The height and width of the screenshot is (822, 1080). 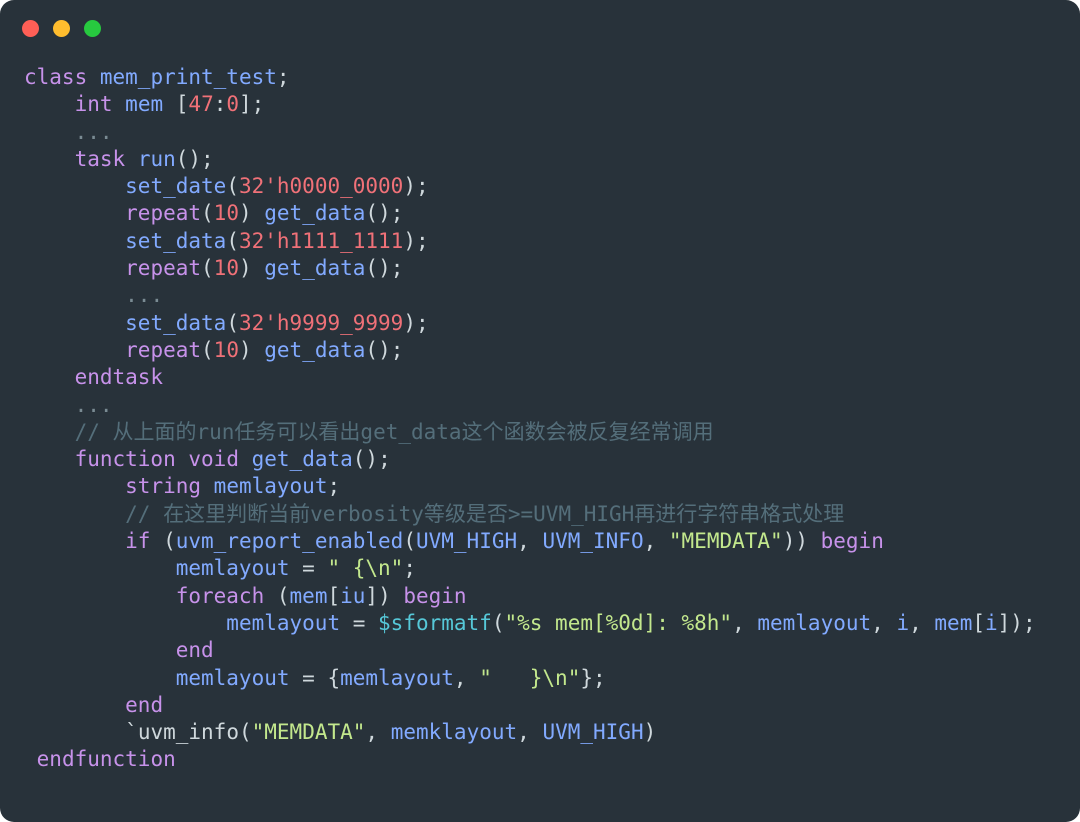 I want to click on token-string: "%s mem[%0d]: %8h", so click(x=618, y=622).